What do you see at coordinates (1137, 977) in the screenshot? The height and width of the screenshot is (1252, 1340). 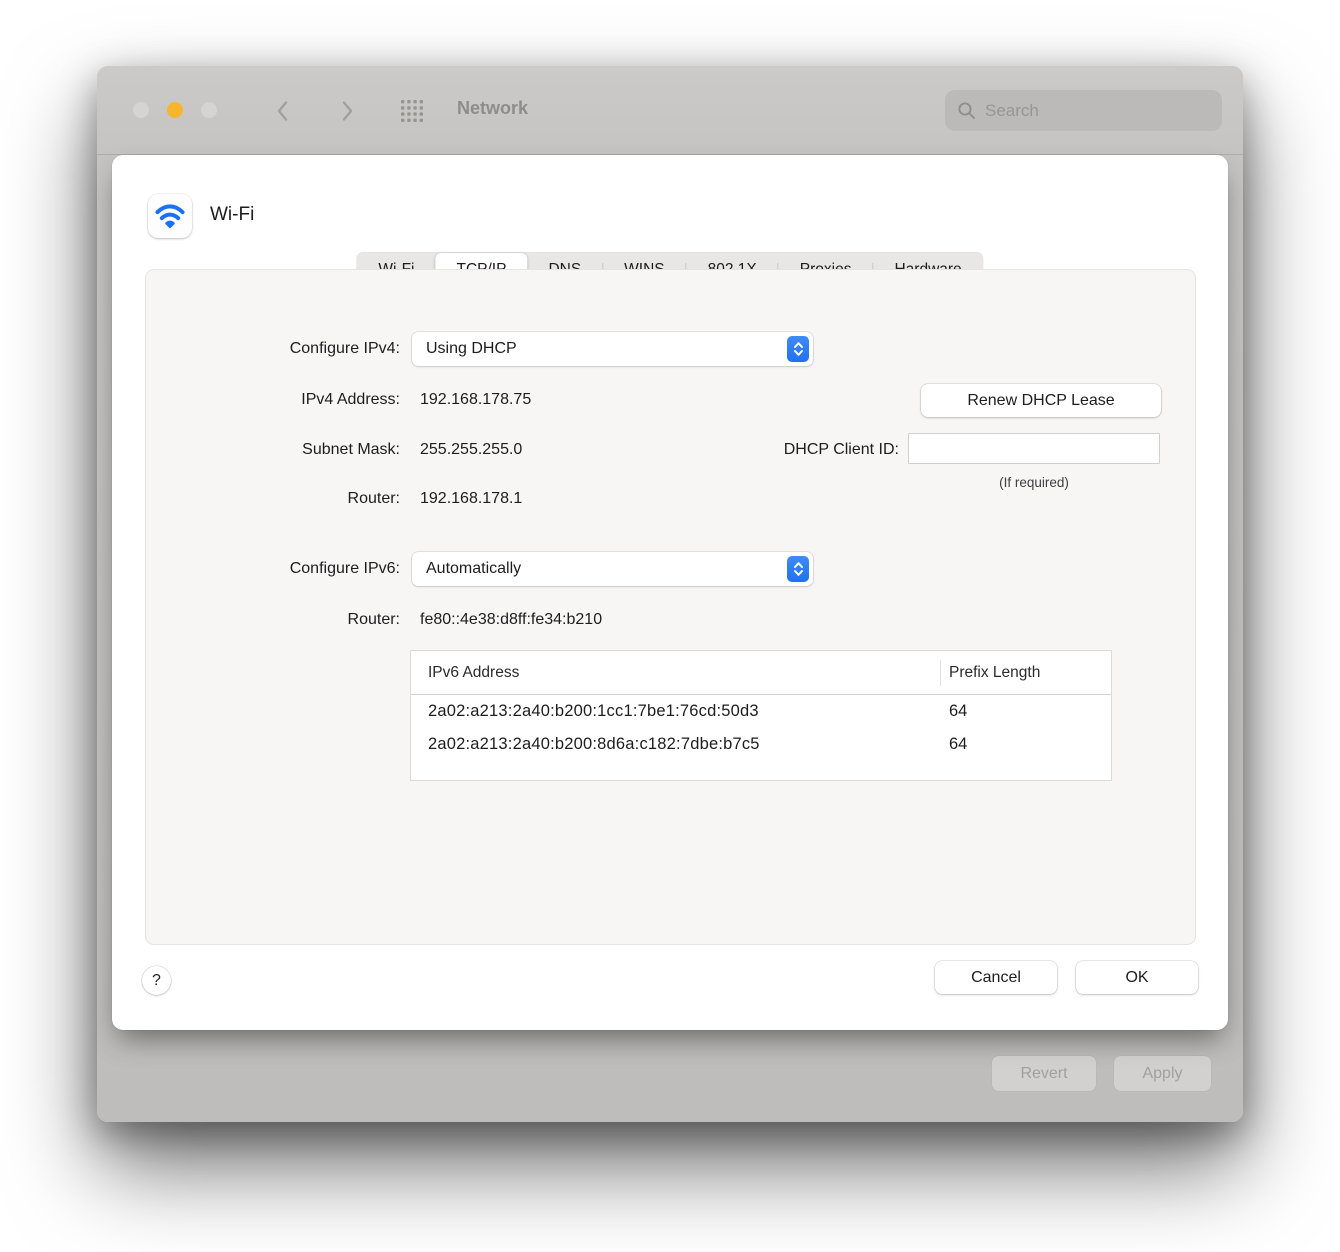 I see `ok-button: OK` at bounding box center [1137, 977].